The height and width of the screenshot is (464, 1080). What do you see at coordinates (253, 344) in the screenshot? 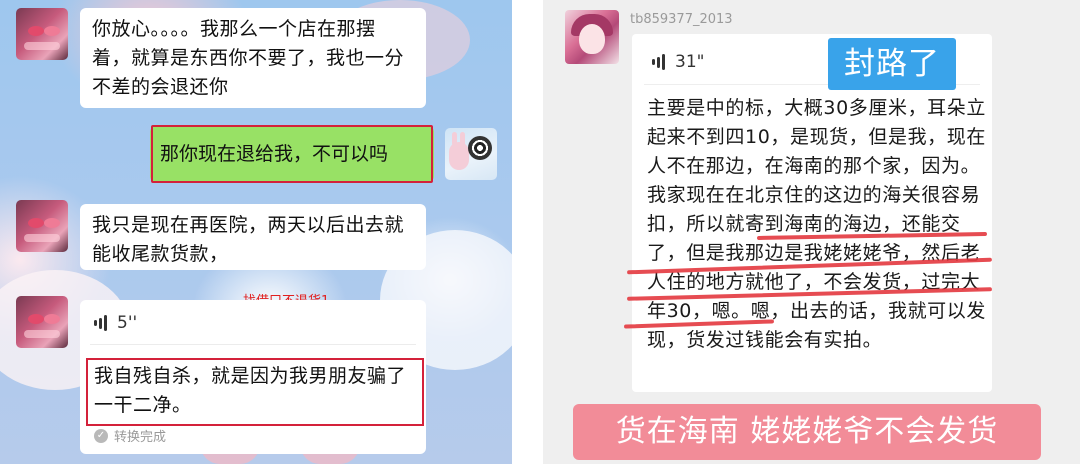
I see `divider` at bounding box center [253, 344].